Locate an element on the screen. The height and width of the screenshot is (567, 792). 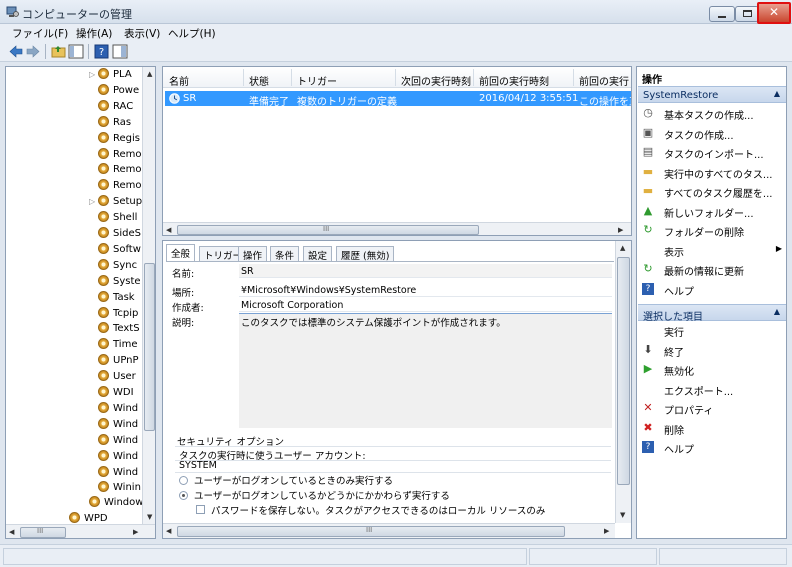
tree-item: Task is located at coordinates (112, 298).